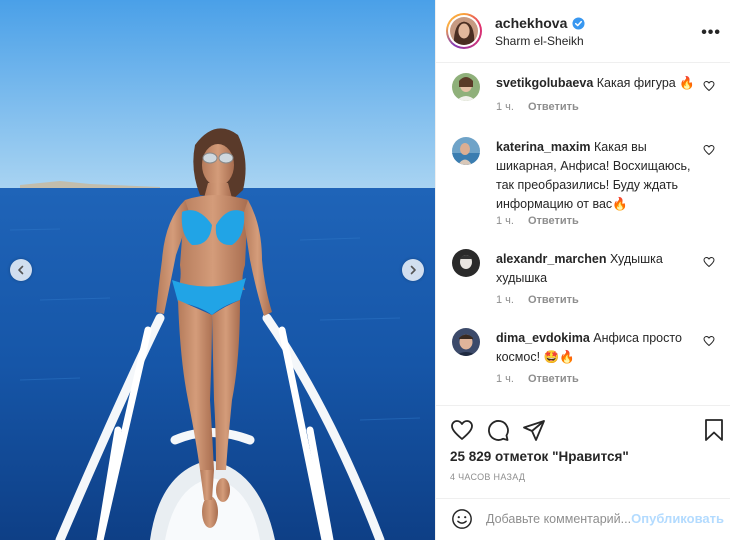 Image resolution: width=730 pixels, height=540 pixels. I want to click on verified-icon, so click(578, 23).